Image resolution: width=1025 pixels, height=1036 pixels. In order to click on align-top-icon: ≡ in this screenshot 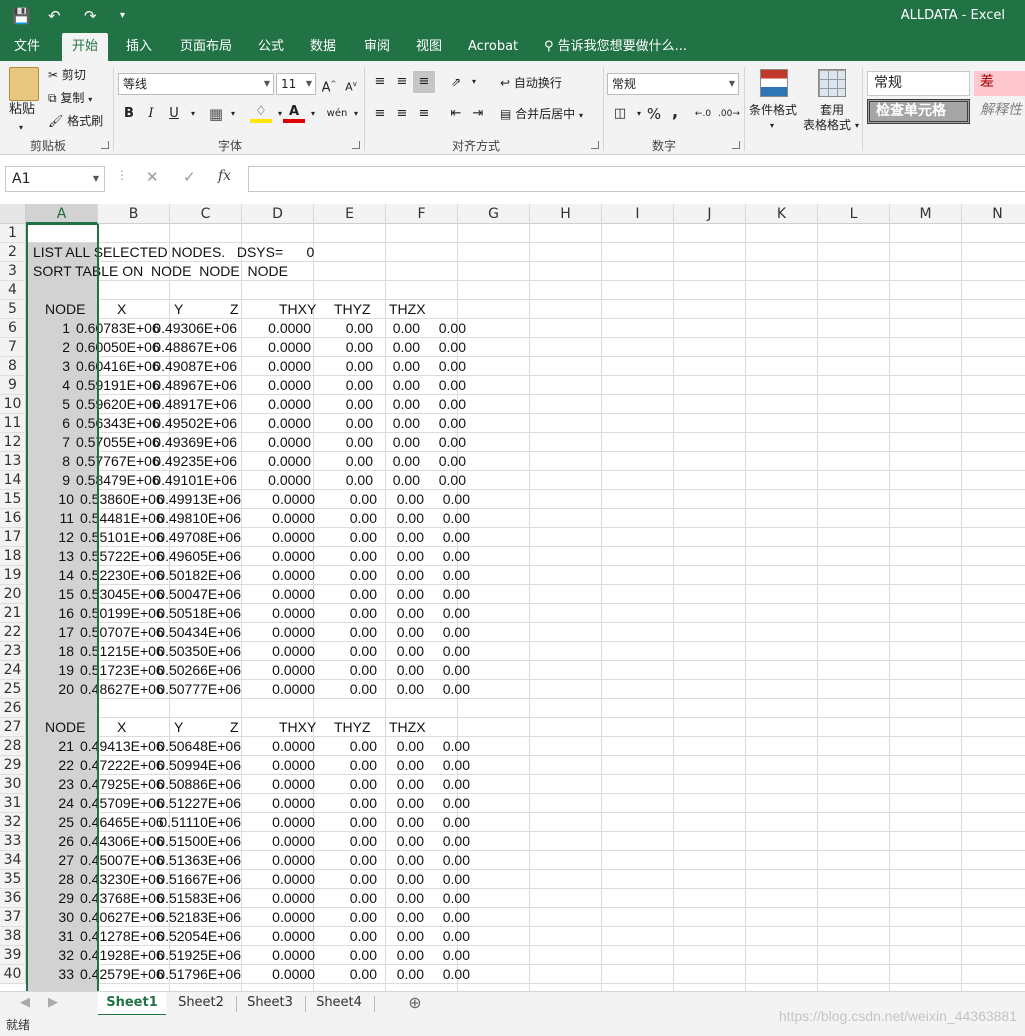, I will do `click(380, 82)`.